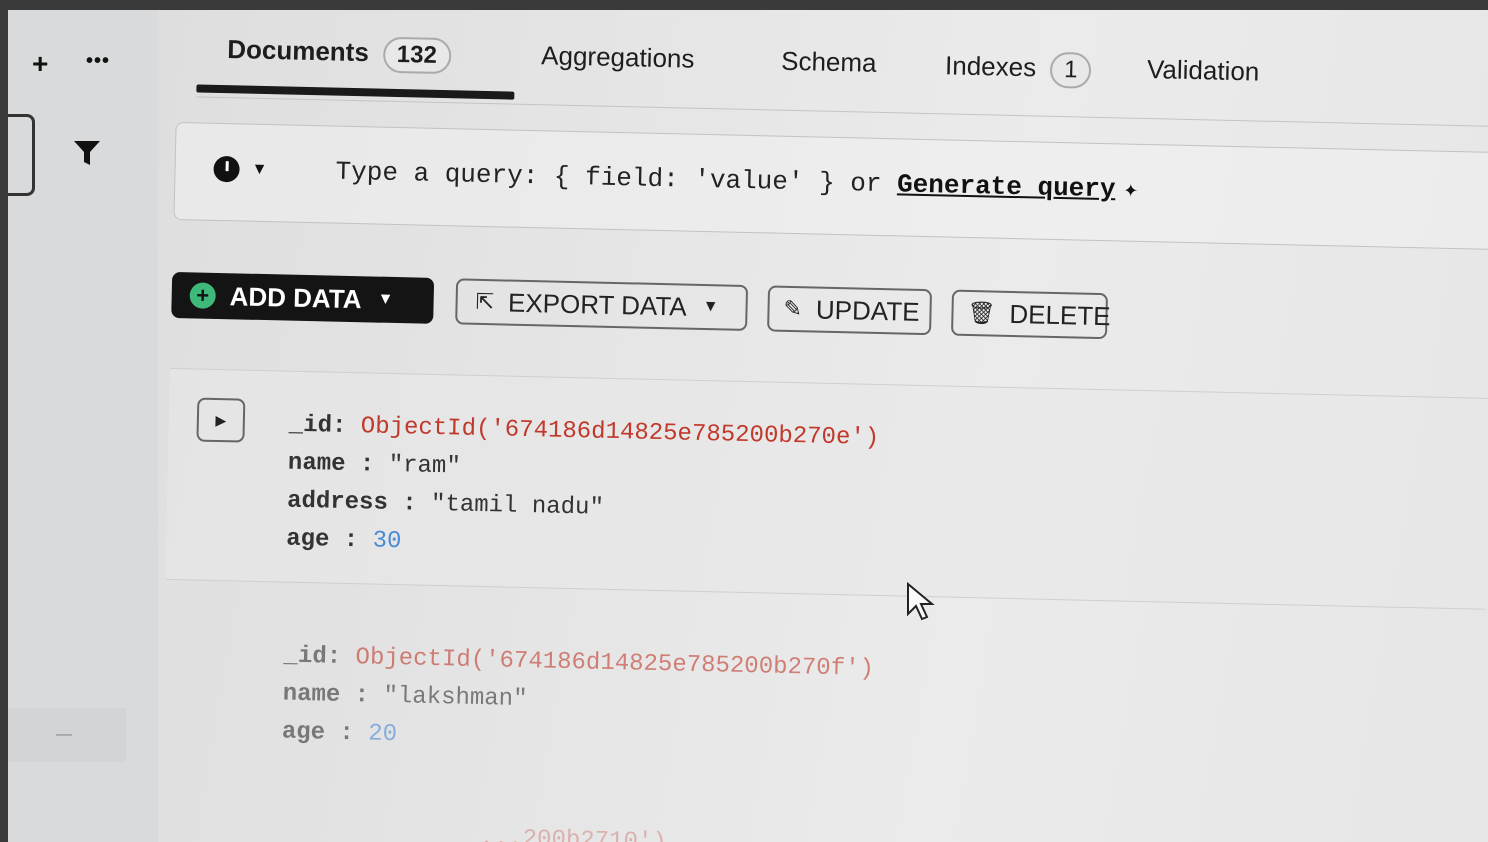 This screenshot has height=842, width=1488. I want to click on delete-label: DELETE, so click(1060, 314).